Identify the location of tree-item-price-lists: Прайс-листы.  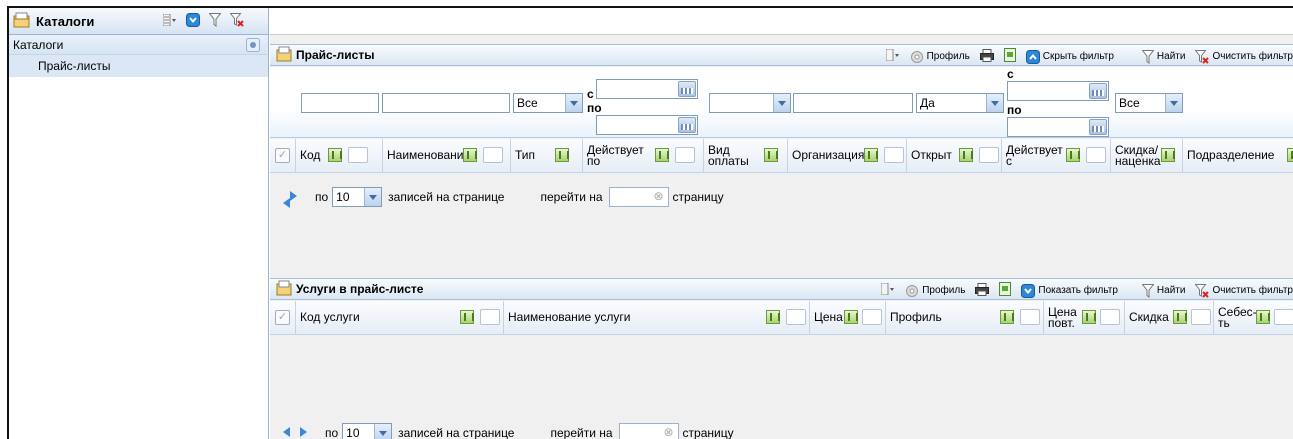
(138, 66).